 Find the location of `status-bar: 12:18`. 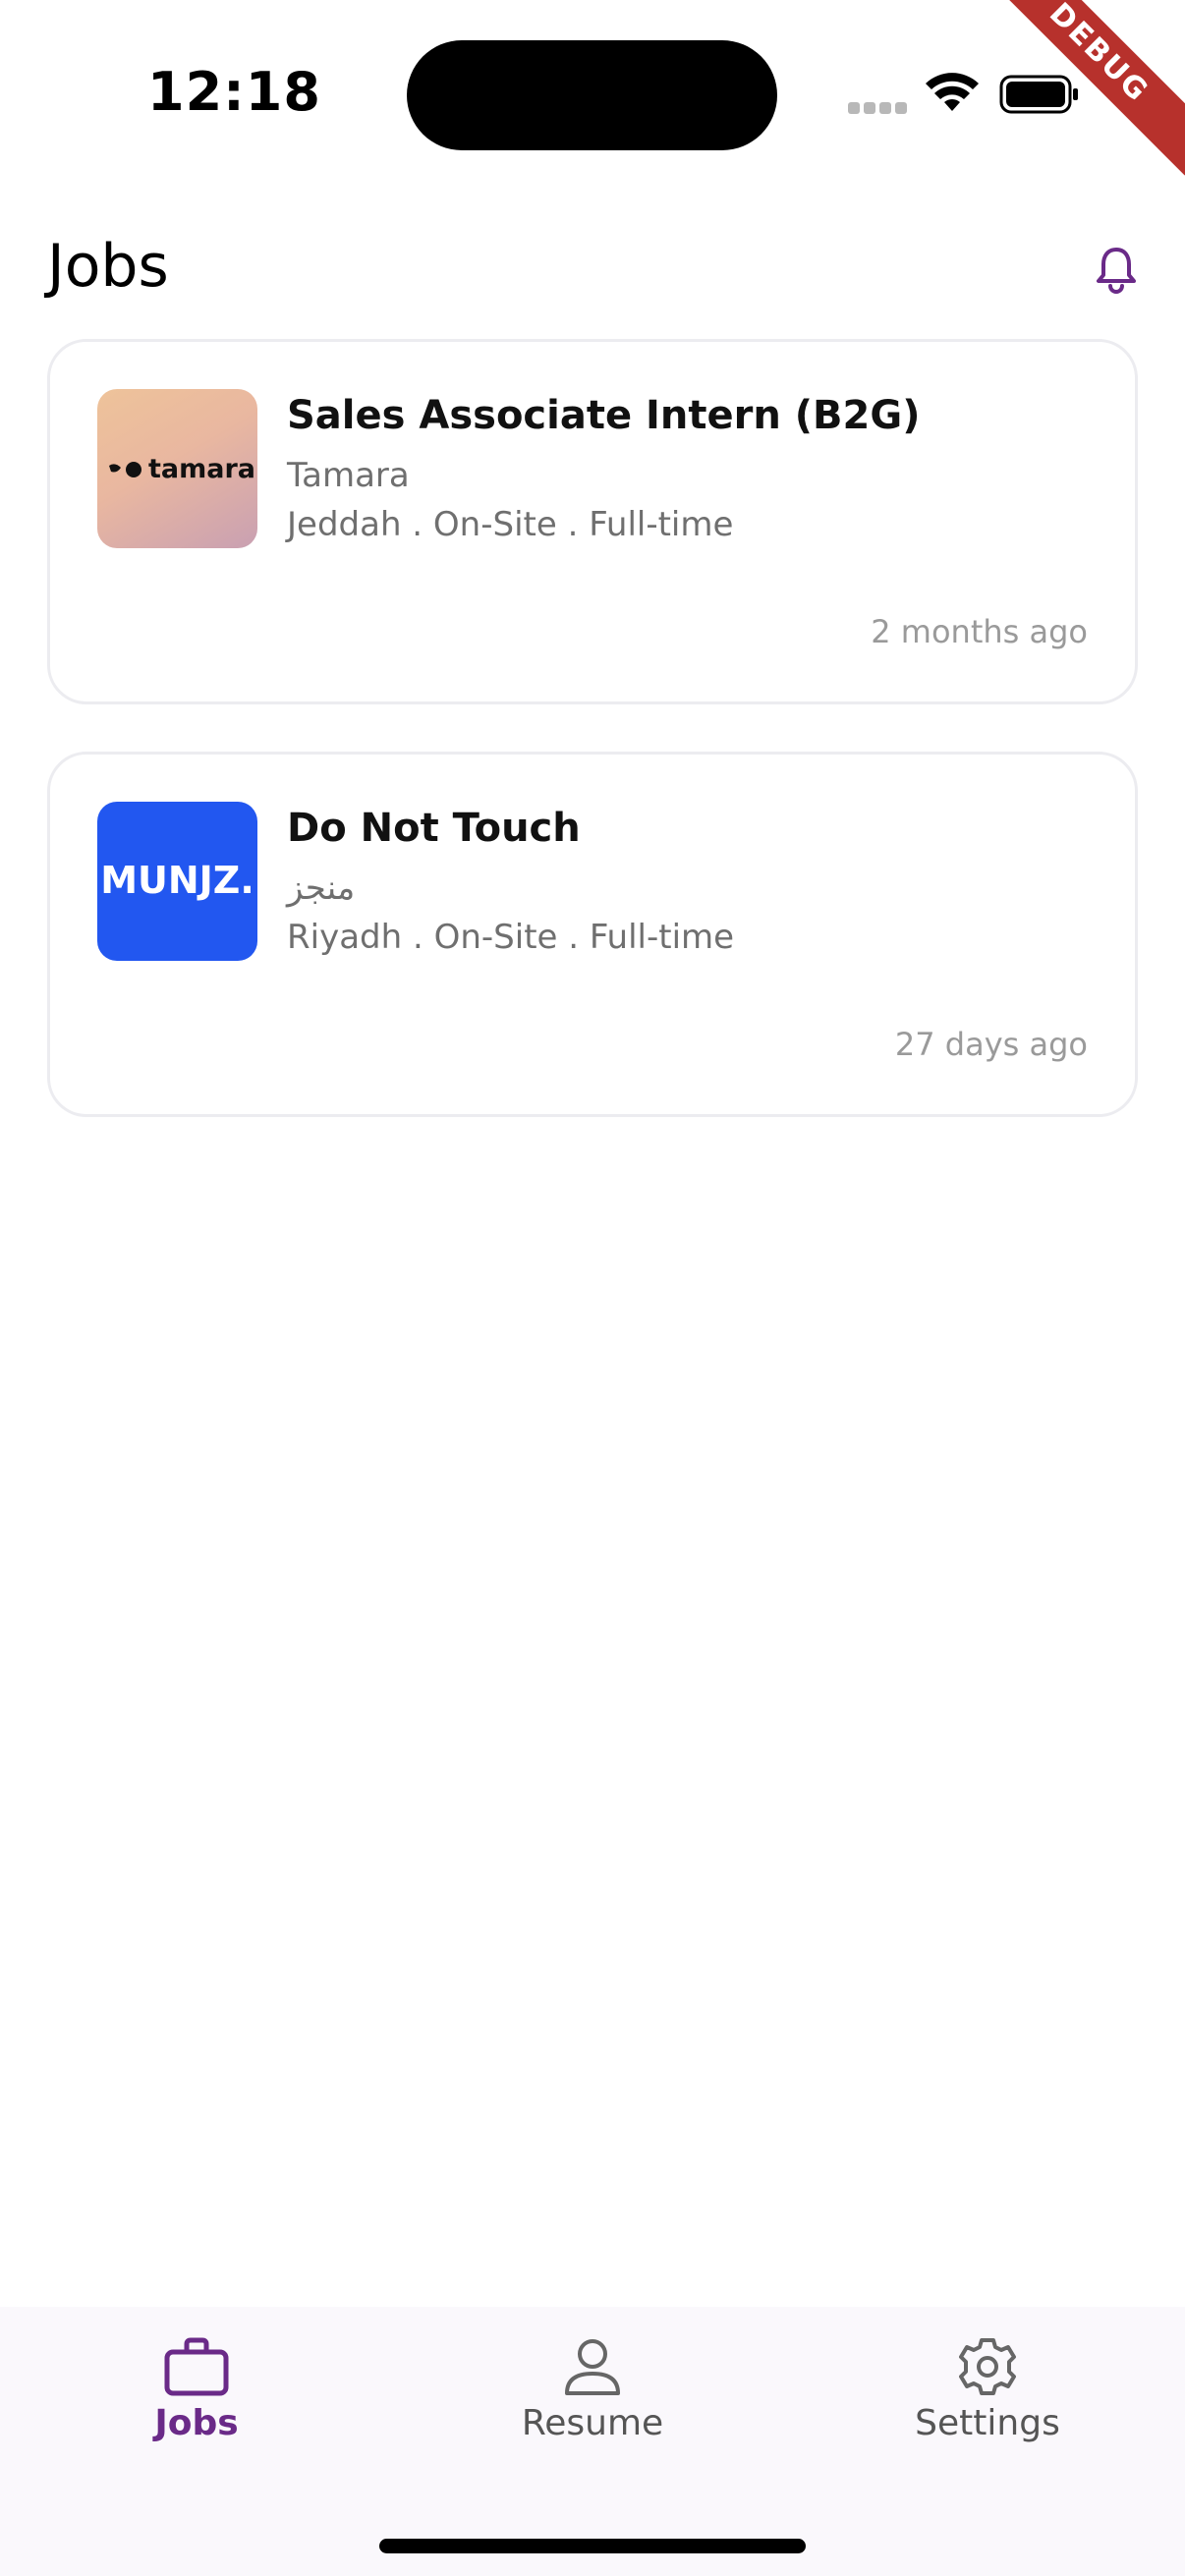

status-bar: 12:18 is located at coordinates (592, 93).